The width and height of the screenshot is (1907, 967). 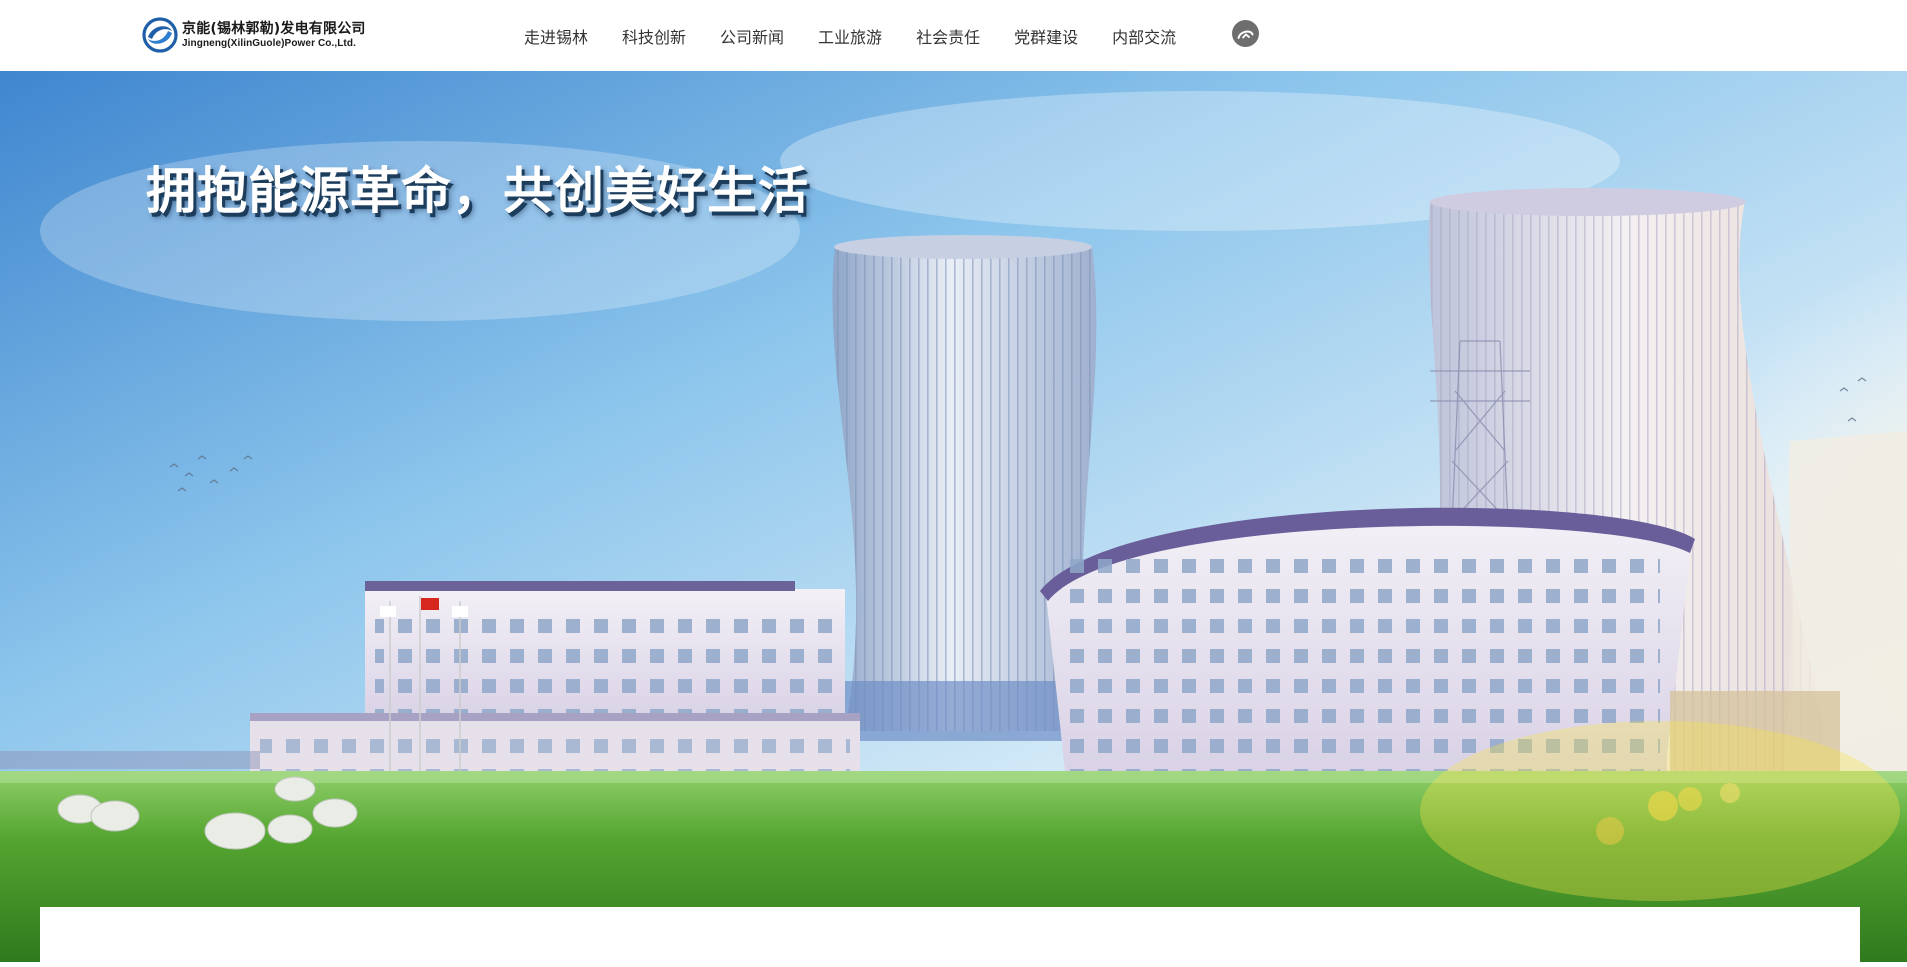 I want to click on nav-item-about-xilin: 走进锡林, so click(x=556, y=36).